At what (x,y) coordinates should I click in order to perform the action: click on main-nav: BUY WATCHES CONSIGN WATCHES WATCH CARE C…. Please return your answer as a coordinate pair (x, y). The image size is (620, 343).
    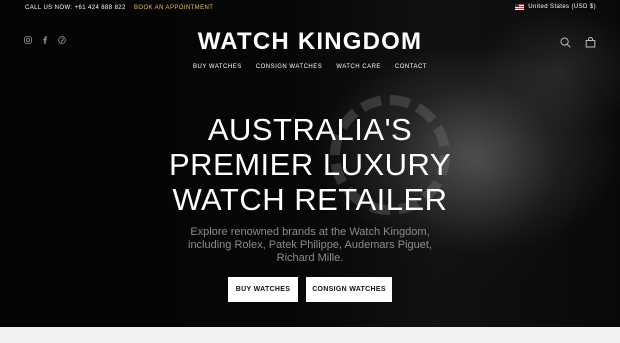
    Looking at the image, I should click on (310, 67).